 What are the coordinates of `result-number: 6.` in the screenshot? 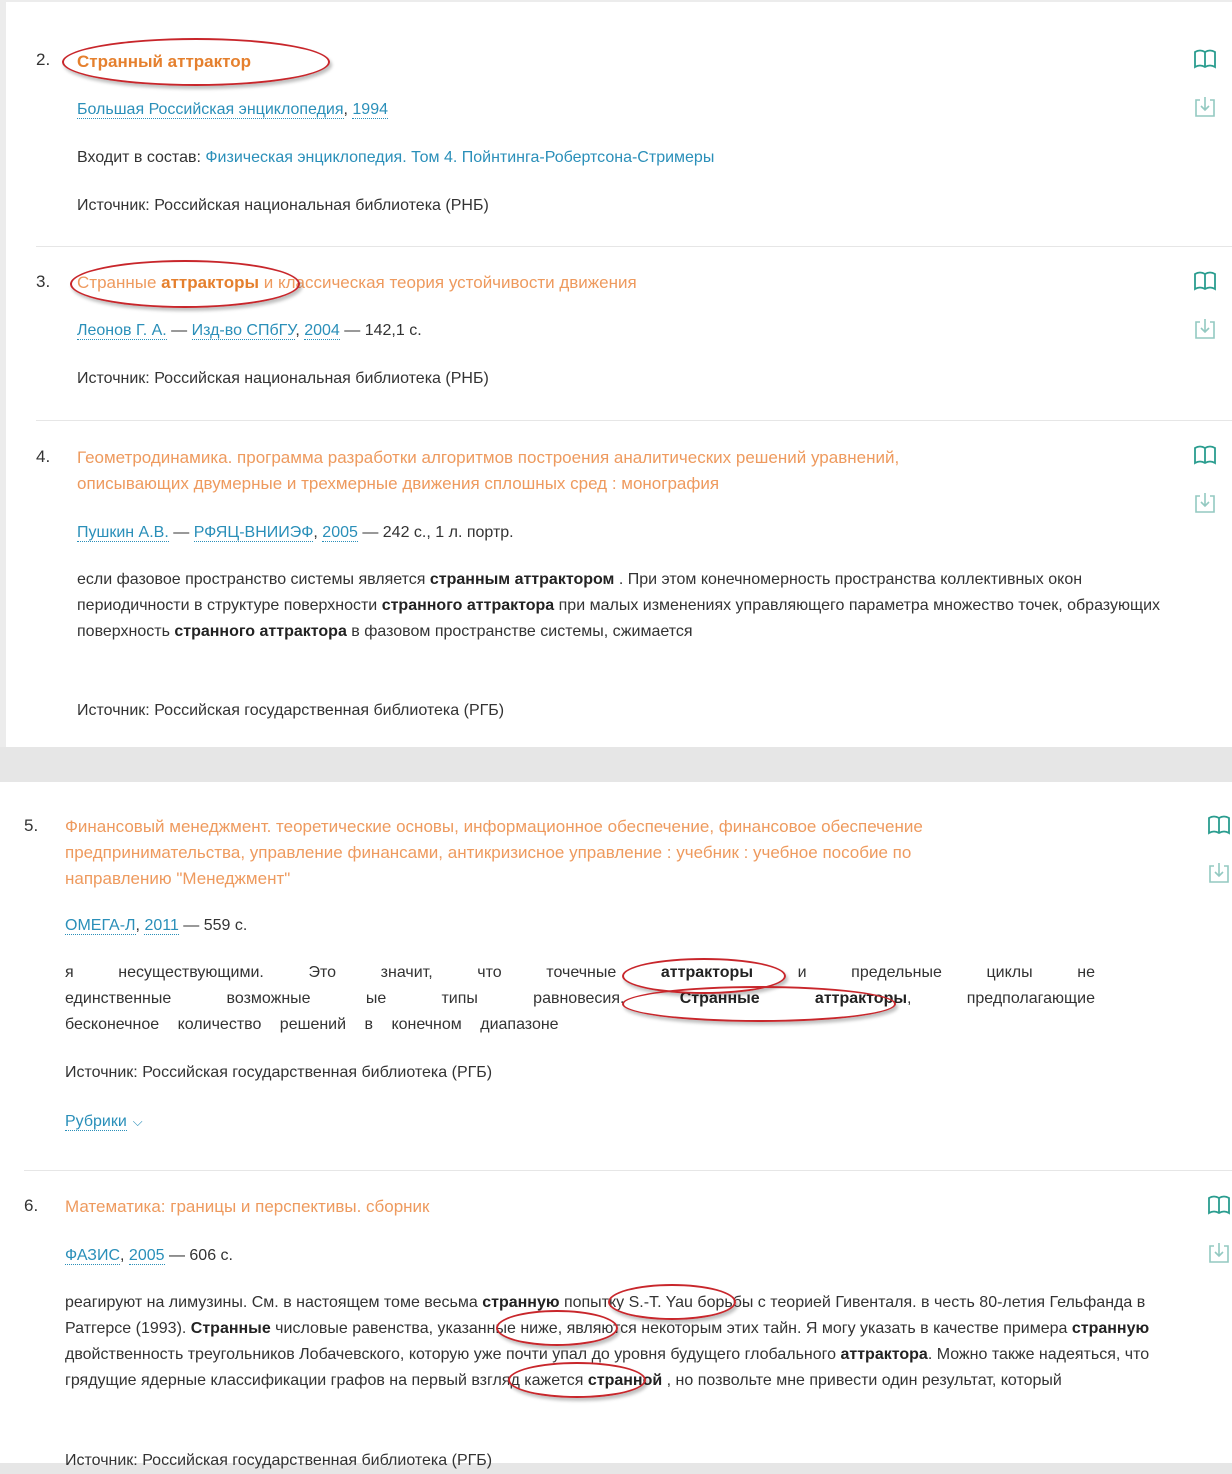 It's located at (31, 1205).